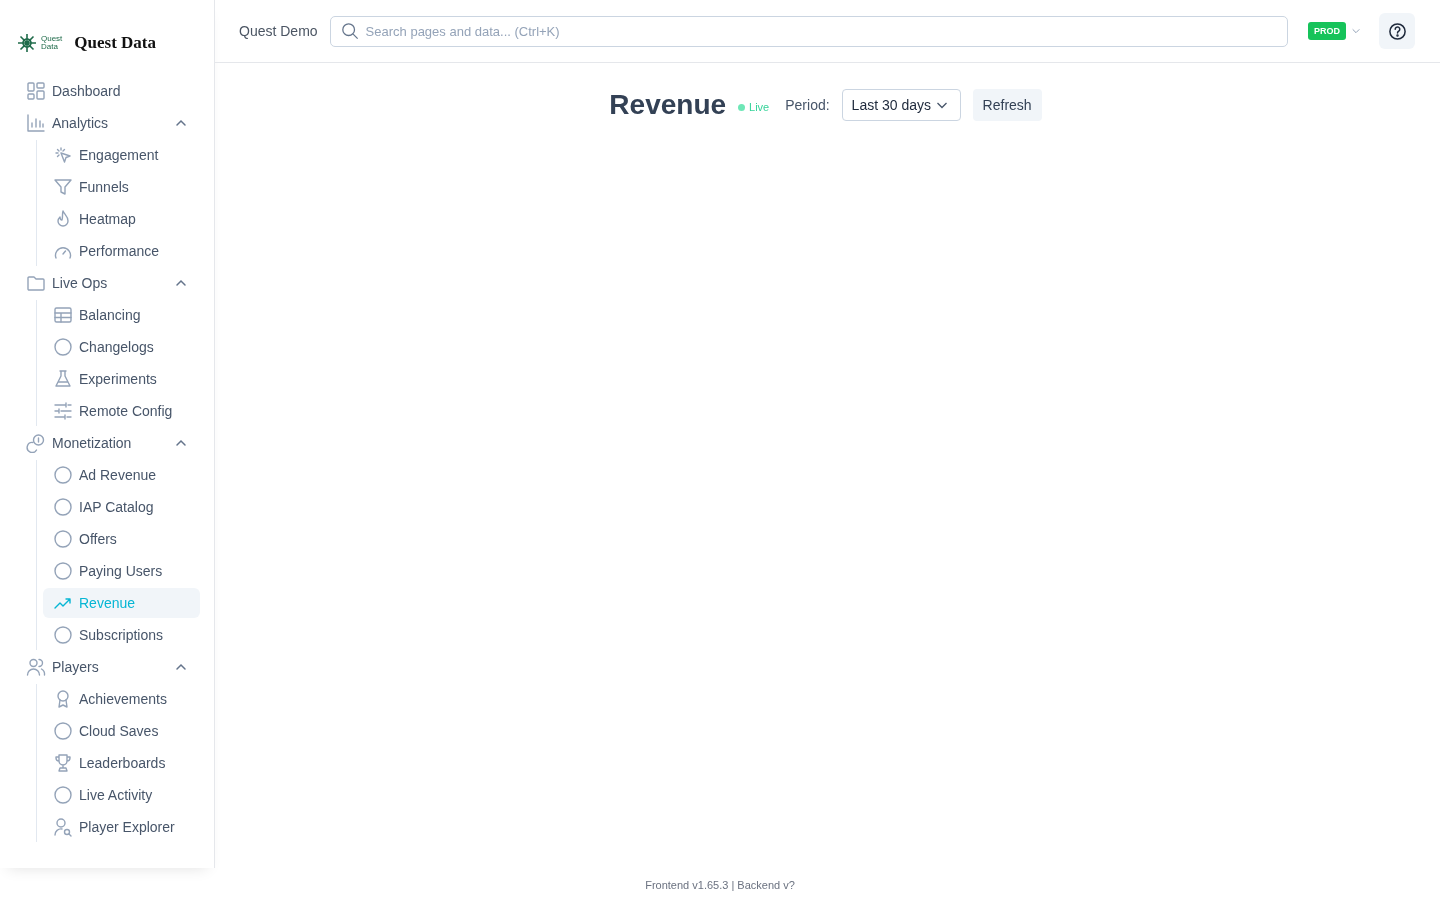 The width and height of the screenshot is (1440, 900). Describe the element at coordinates (63, 827) in the screenshot. I see `user-search-icon` at that location.